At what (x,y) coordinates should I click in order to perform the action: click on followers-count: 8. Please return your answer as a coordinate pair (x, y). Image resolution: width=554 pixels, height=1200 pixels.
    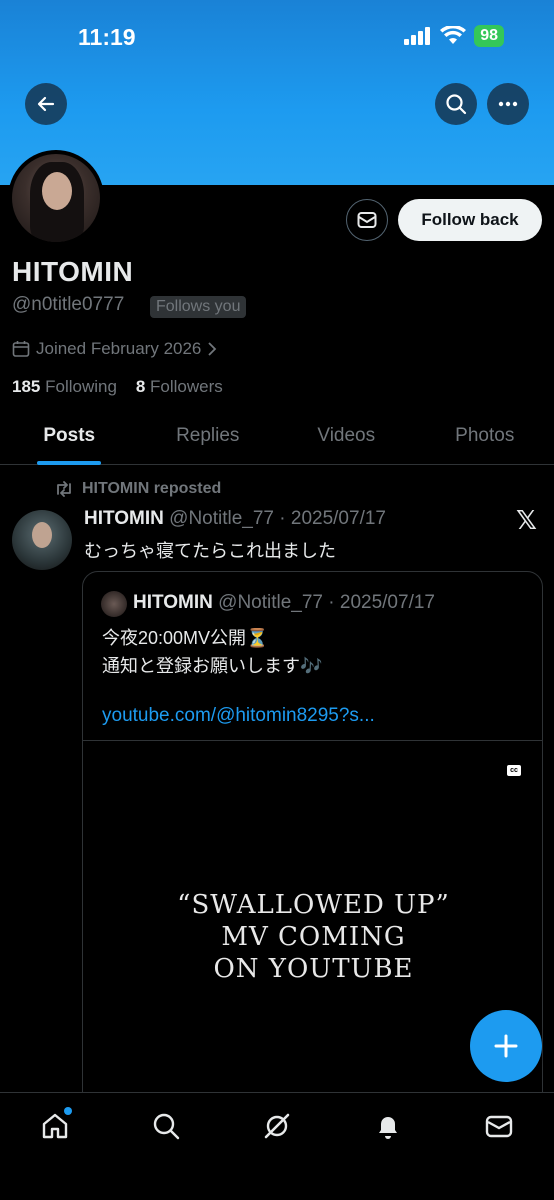
    Looking at the image, I should click on (140, 386).